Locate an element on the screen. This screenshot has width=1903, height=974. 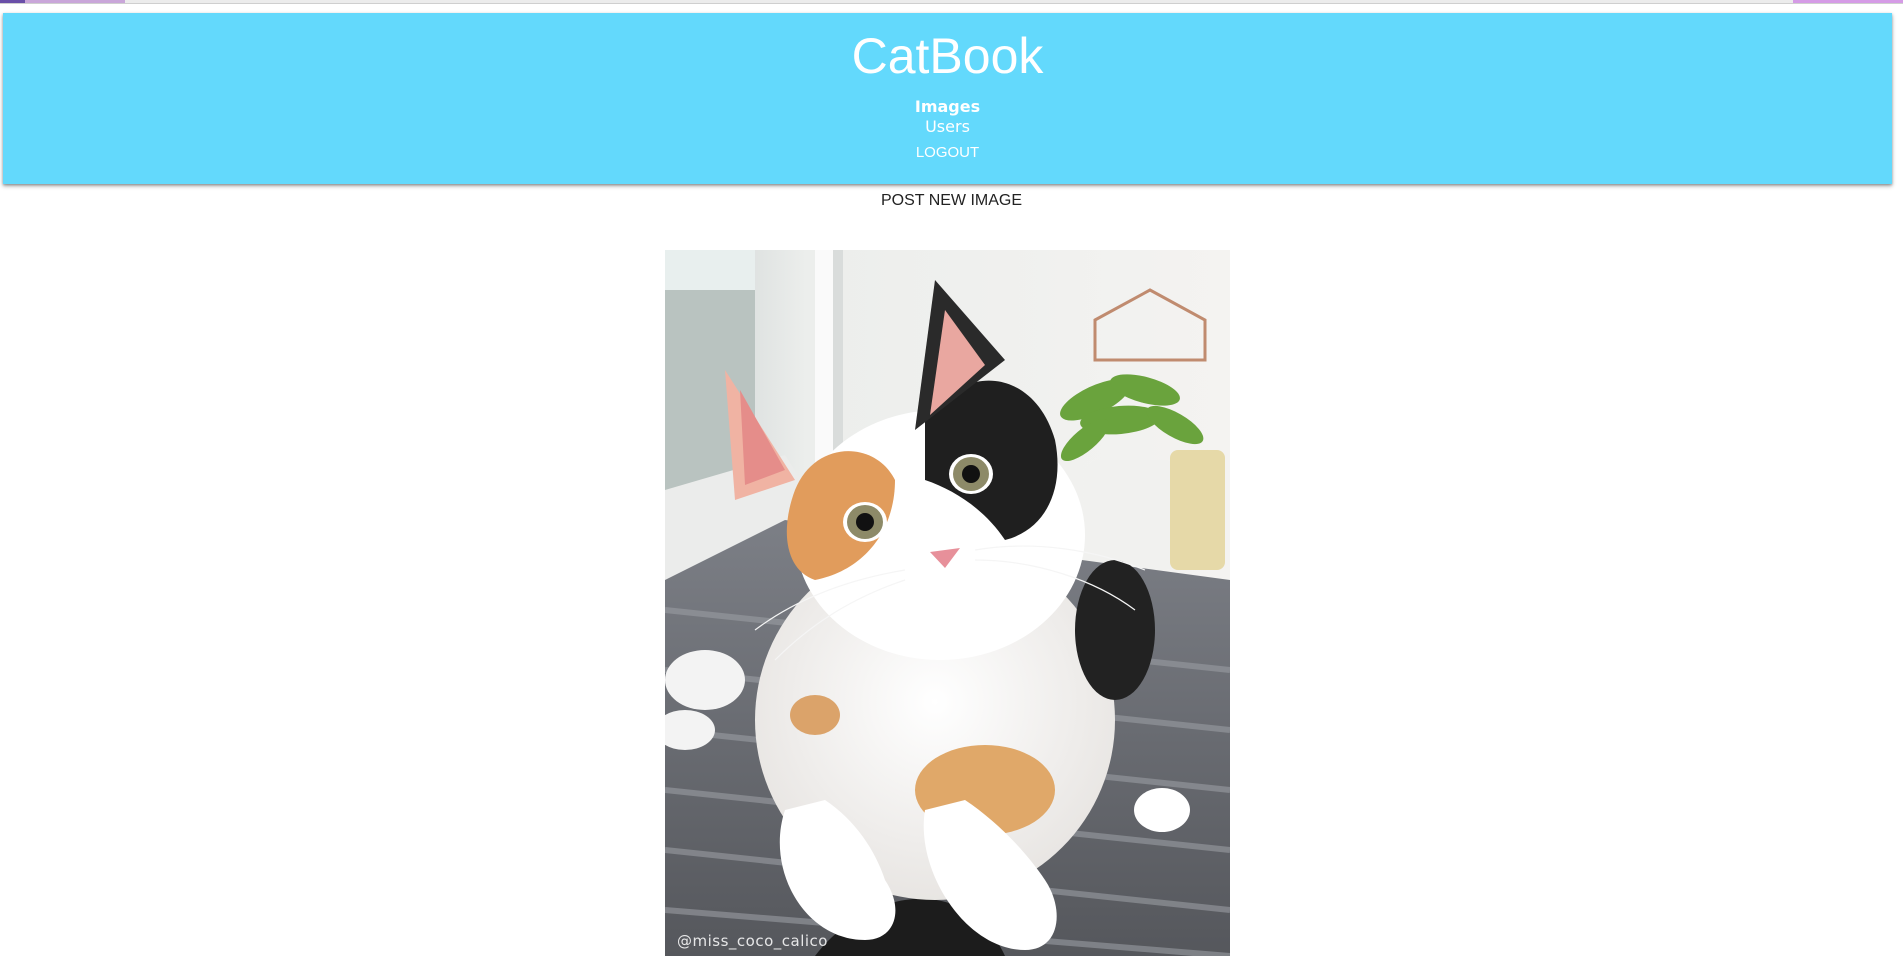
tab-indicator is located at coordinates (12, 1).